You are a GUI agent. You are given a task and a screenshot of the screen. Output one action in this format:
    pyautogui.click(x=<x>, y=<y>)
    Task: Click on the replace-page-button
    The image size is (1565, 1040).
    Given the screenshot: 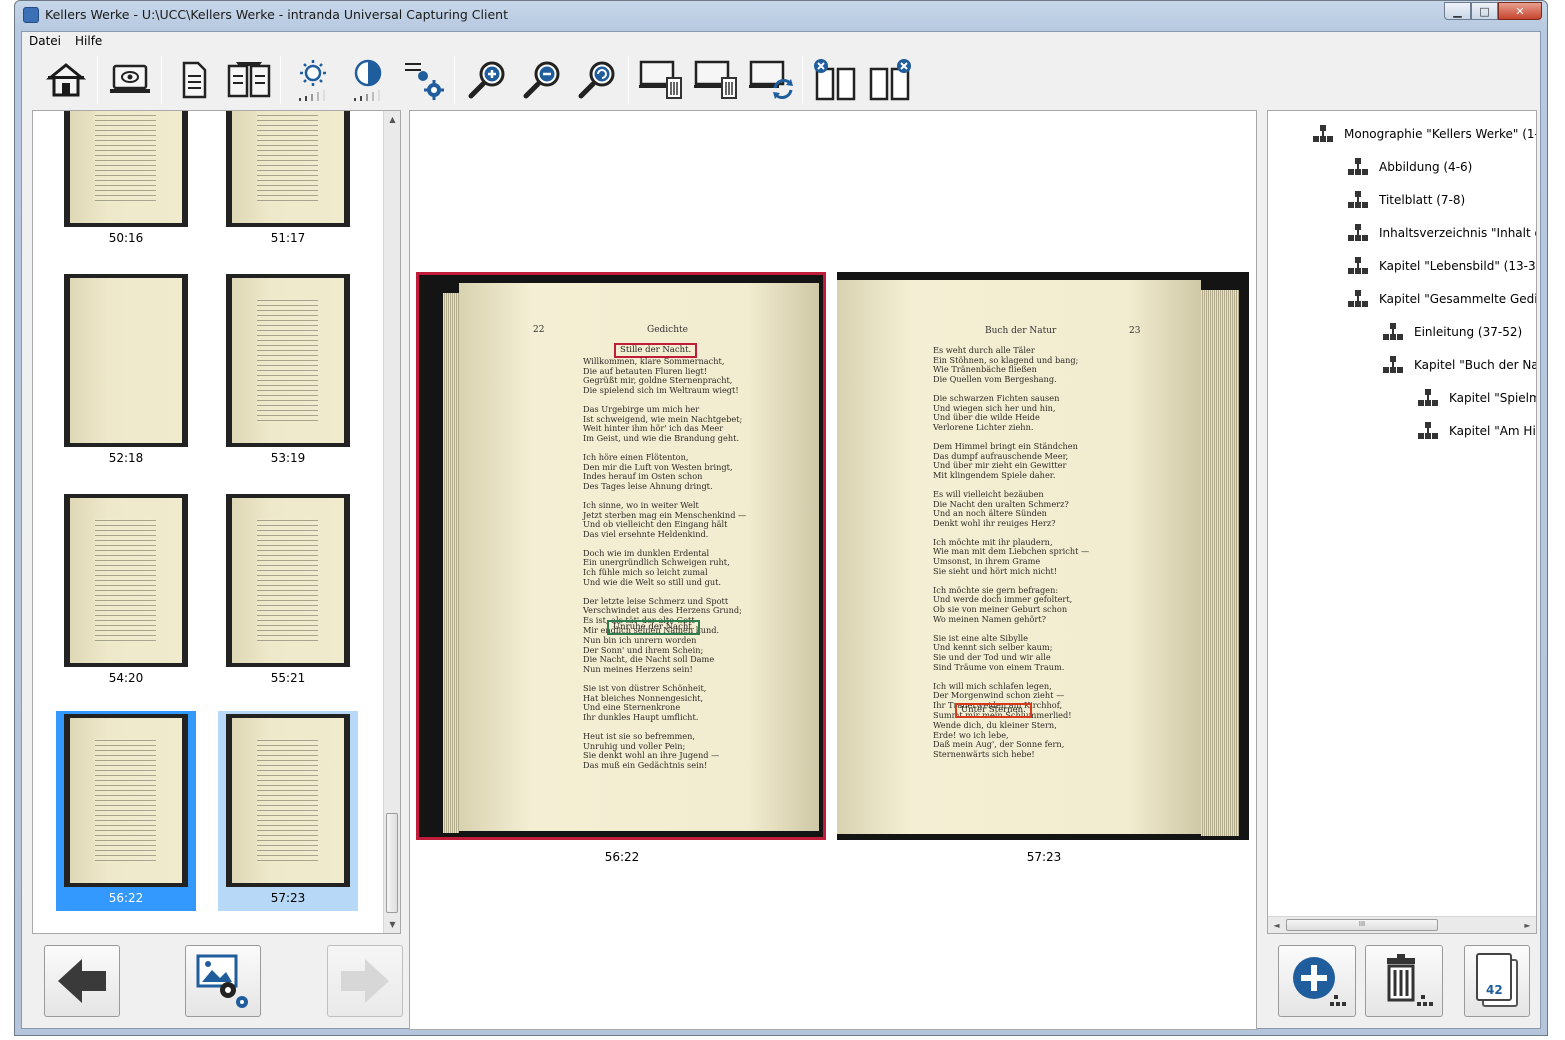 What is the action you would take?
    pyautogui.click(x=771, y=80)
    